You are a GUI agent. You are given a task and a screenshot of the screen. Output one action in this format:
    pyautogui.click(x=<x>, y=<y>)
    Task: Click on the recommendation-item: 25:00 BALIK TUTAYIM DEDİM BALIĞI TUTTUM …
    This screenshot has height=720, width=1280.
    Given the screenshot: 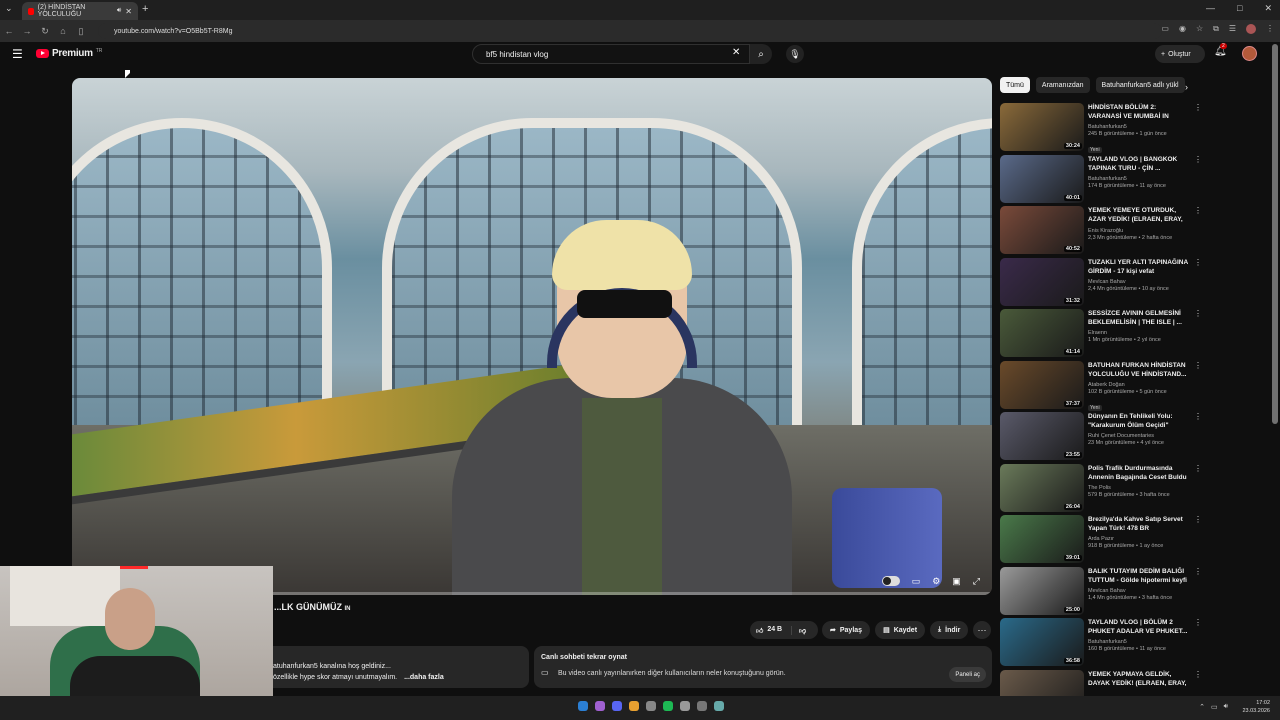 What is the action you would take?
    pyautogui.click(x=1101, y=590)
    